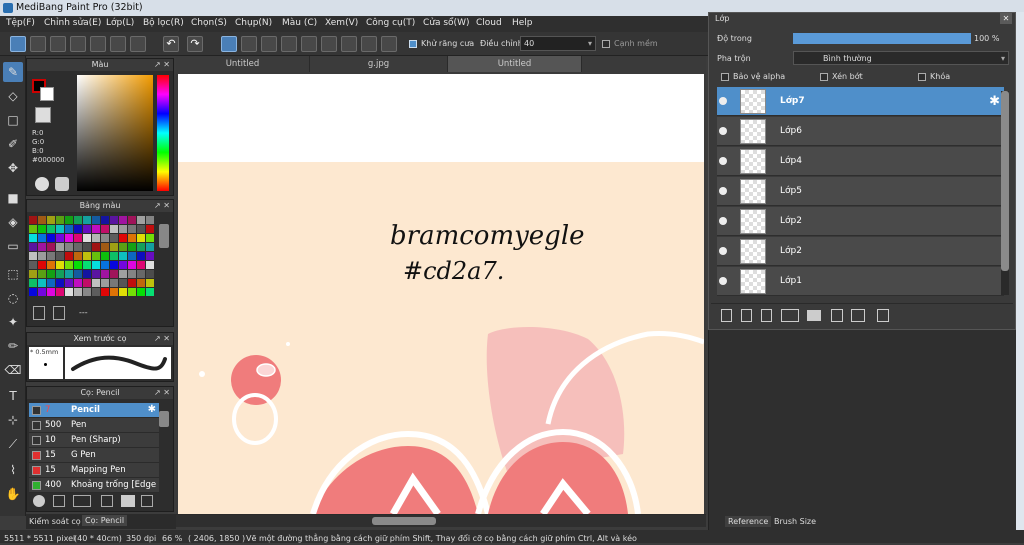 The width and height of the screenshot is (1024, 545). Describe the element at coordinates (1006, 18) in the screenshot. I see `close-icon: ✕` at that location.